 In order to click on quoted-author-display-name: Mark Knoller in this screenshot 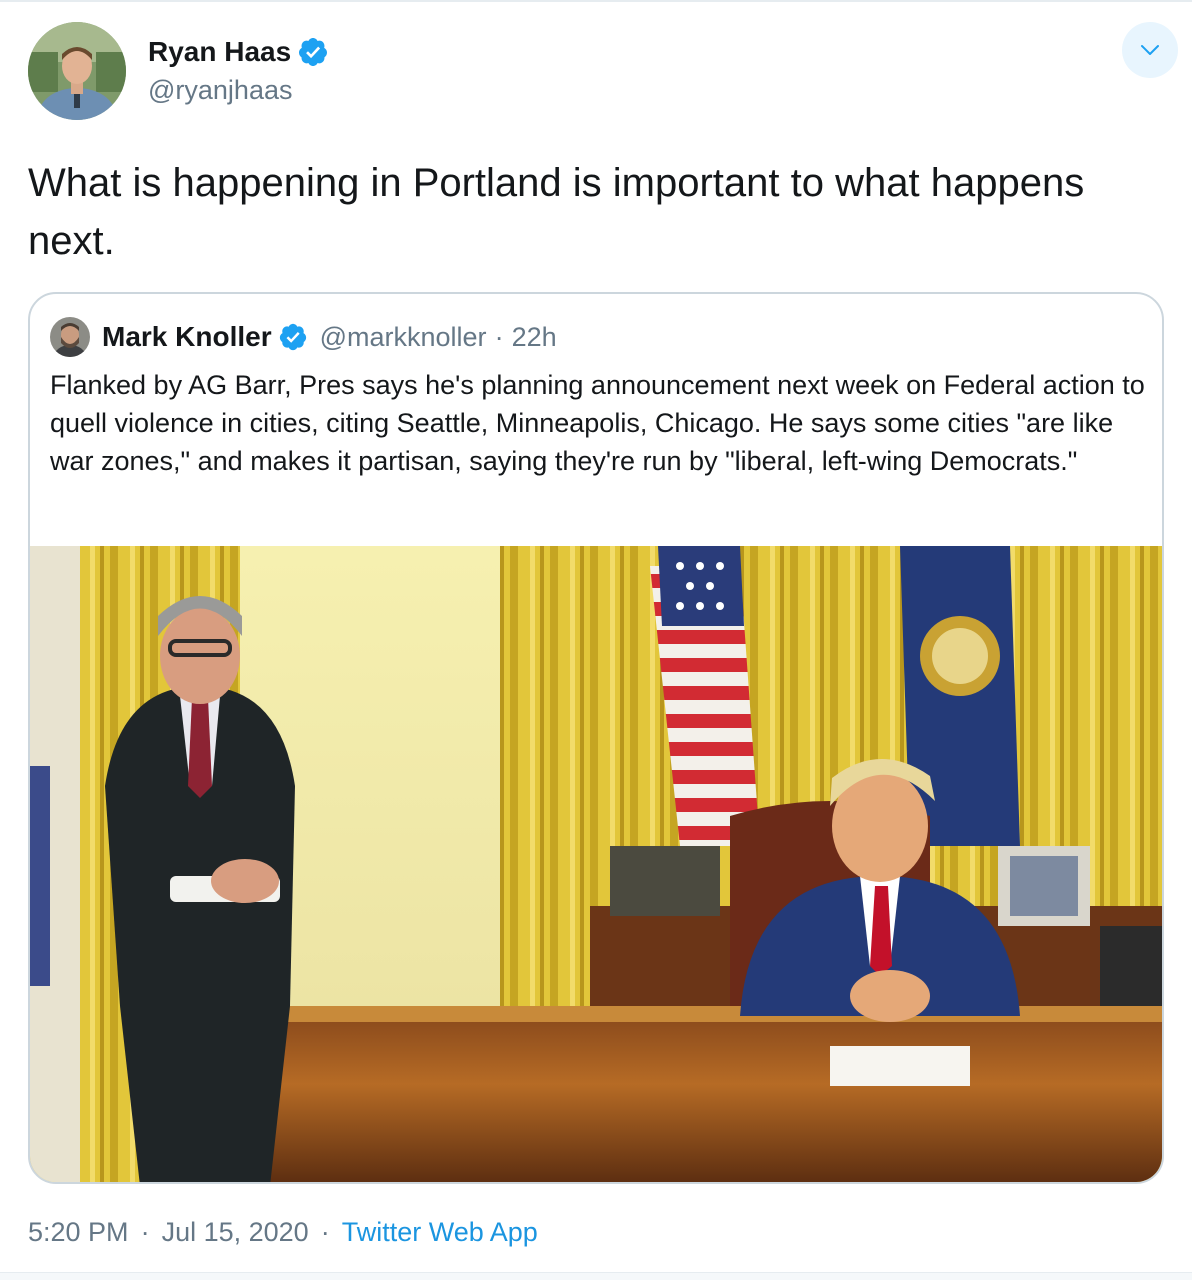, I will do `click(187, 336)`.